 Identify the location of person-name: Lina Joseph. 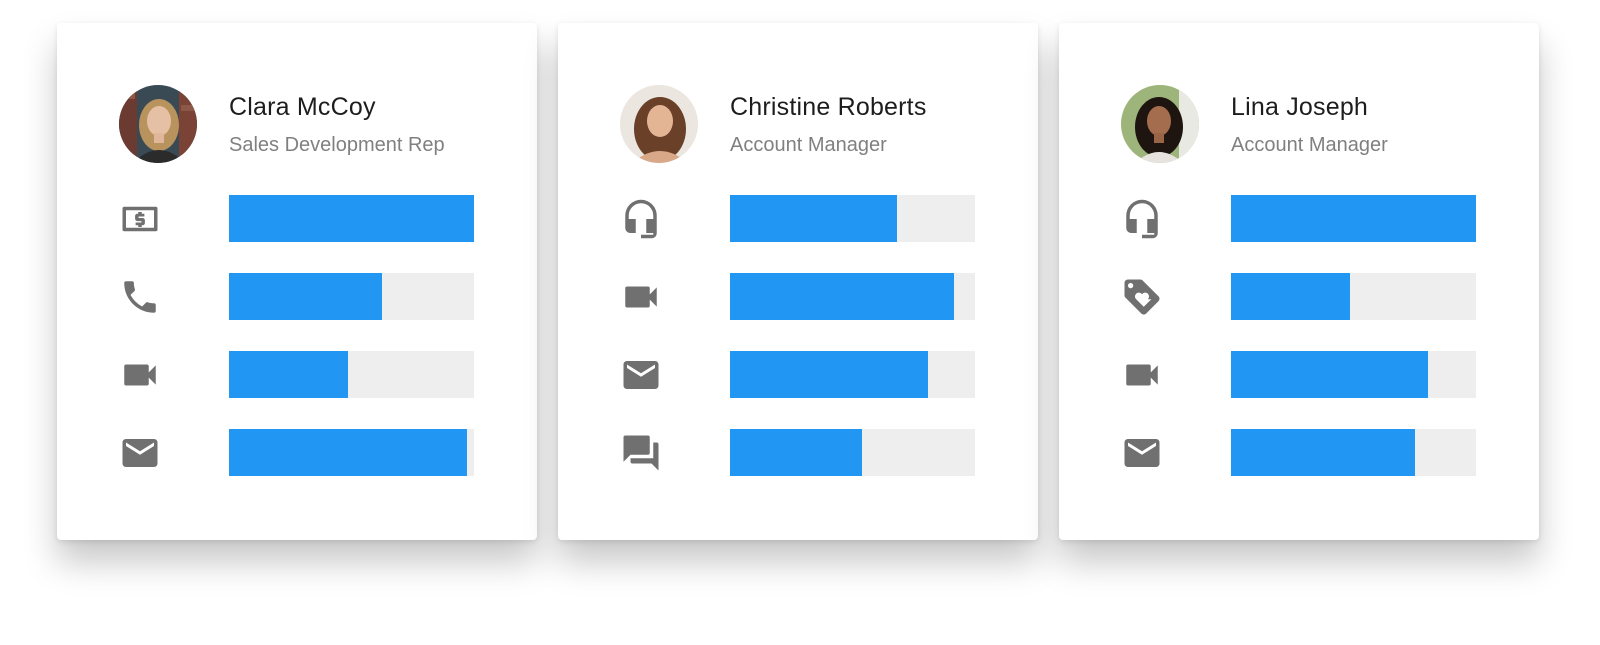
(1300, 107).